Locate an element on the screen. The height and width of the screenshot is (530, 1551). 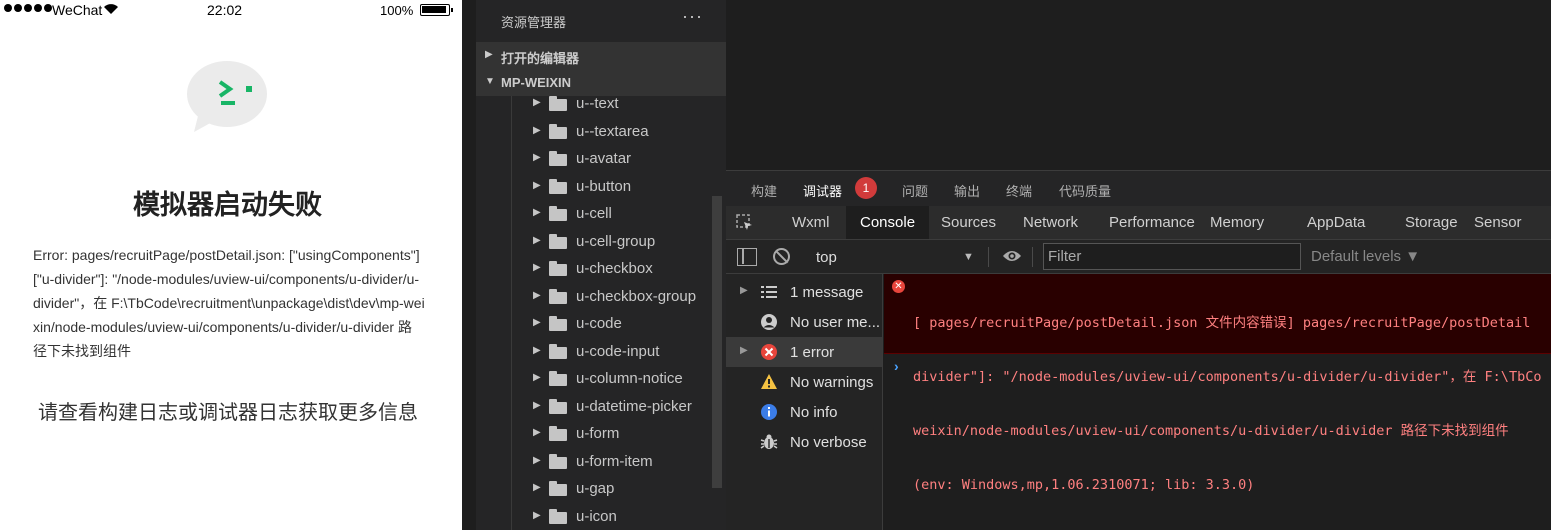
tree-item-u--textarea: ▶ u--textarea is located at coordinates (601, 132).